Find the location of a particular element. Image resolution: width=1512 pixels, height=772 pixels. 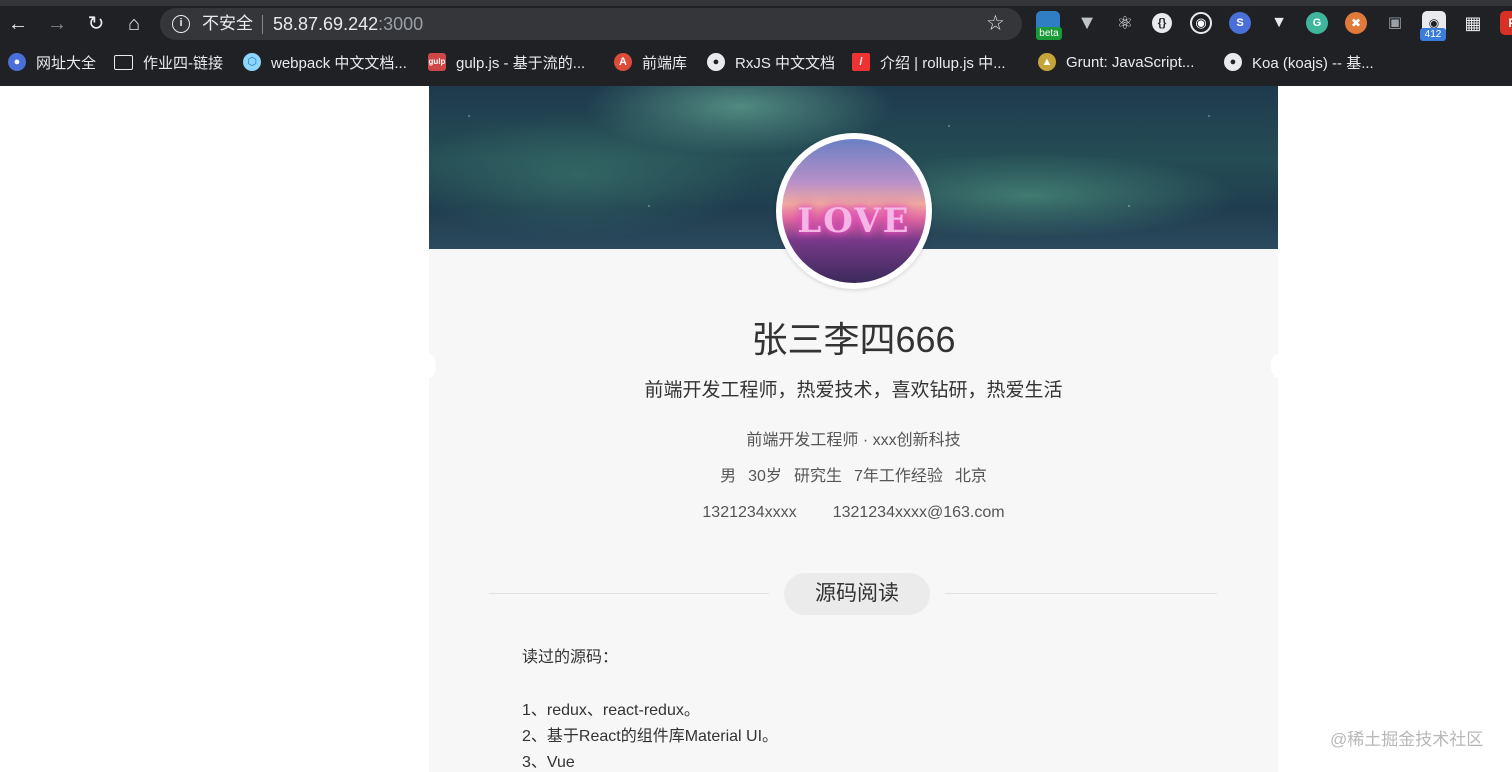

contact-email: 1321234xxxx@163.com is located at coordinates (919, 512).